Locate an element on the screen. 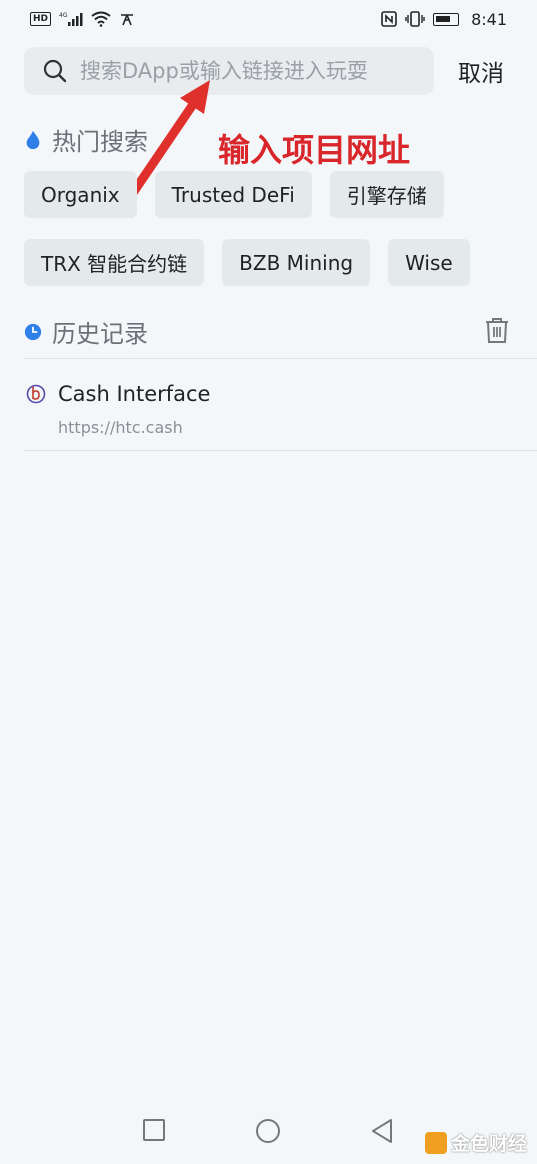 Image resolution: width=537 pixels, height=1164 pixels. search-icon is located at coordinates (55, 71).